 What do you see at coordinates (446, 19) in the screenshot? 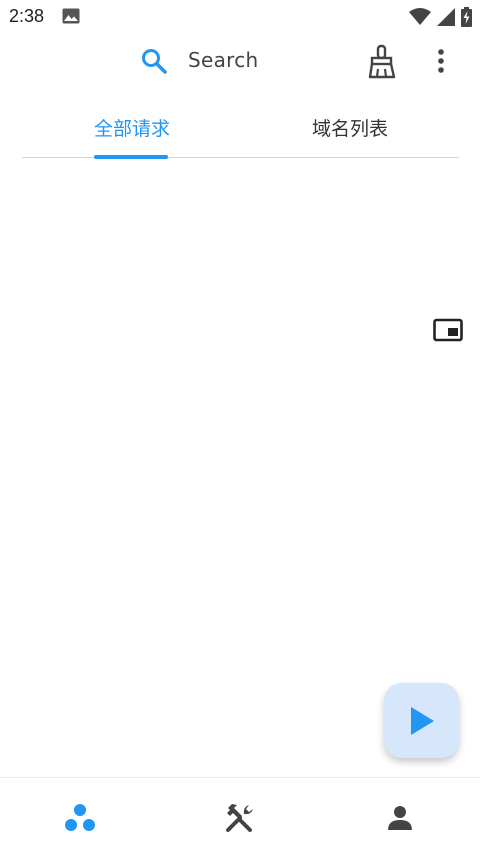
I see `signal-icon` at bounding box center [446, 19].